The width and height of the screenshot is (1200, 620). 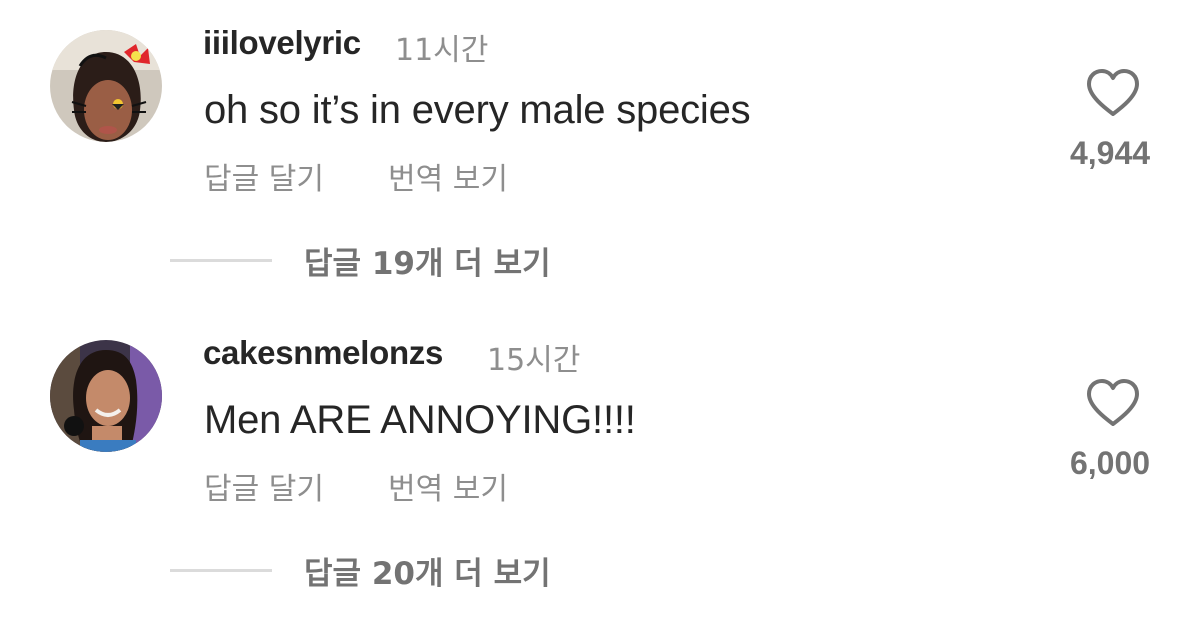 I want to click on comment-username: cakesnmelonzs, so click(x=323, y=353).